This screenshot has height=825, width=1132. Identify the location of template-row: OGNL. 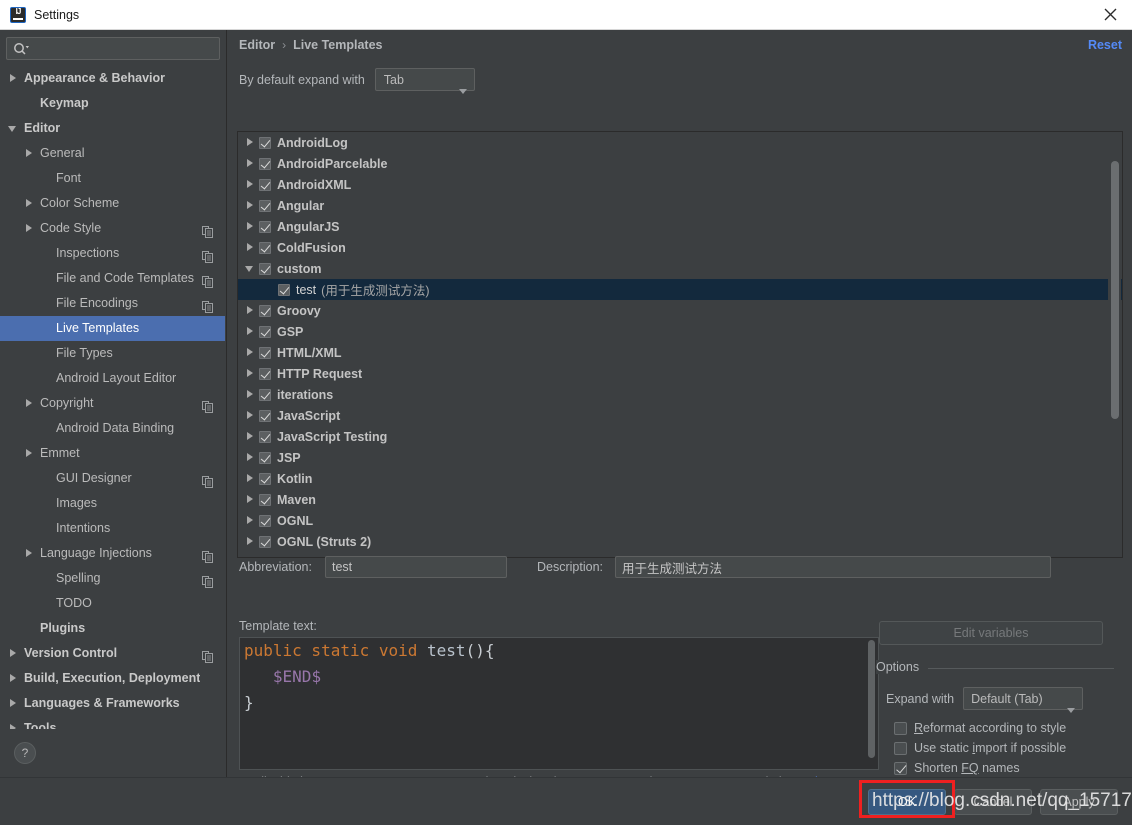
(680, 520).